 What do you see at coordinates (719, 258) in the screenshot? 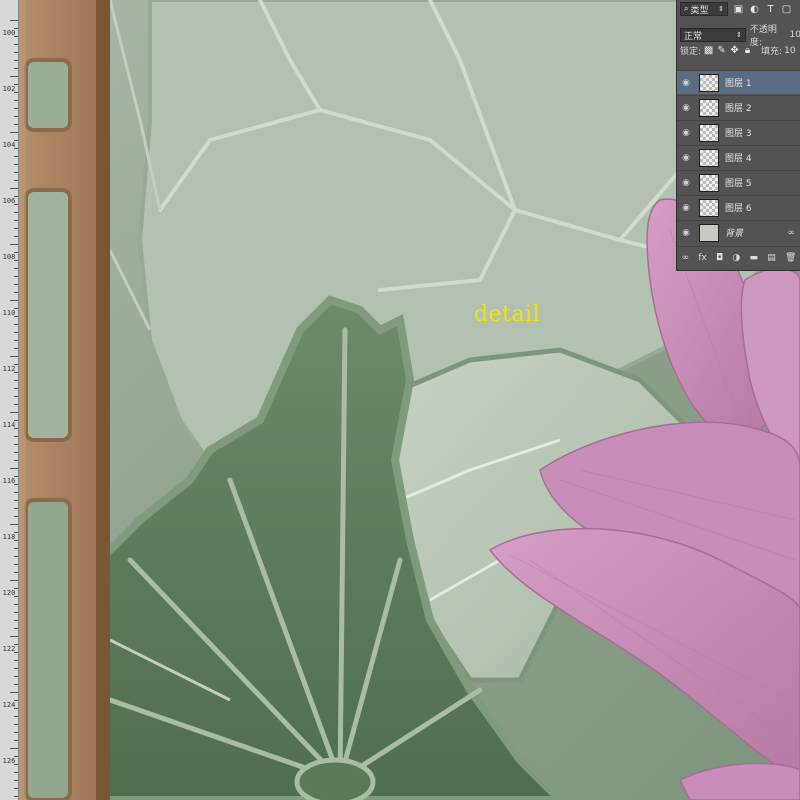
I see `add-mask-icon: ◘` at bounding box center [719, 258].